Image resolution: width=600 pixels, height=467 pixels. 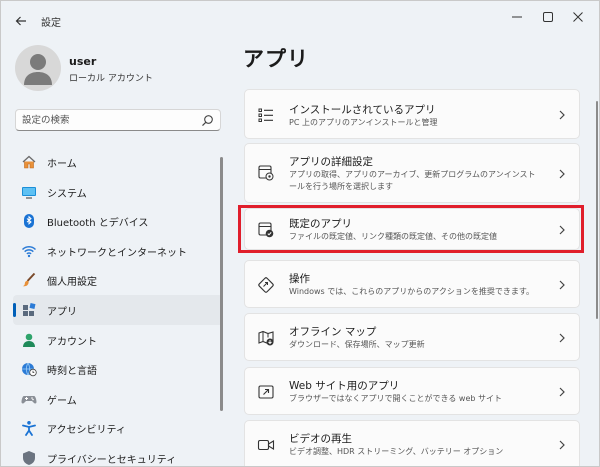 I want to click on card-desc: ダウンロード、保存場所、マップ更新, so click(x=357, y=344).